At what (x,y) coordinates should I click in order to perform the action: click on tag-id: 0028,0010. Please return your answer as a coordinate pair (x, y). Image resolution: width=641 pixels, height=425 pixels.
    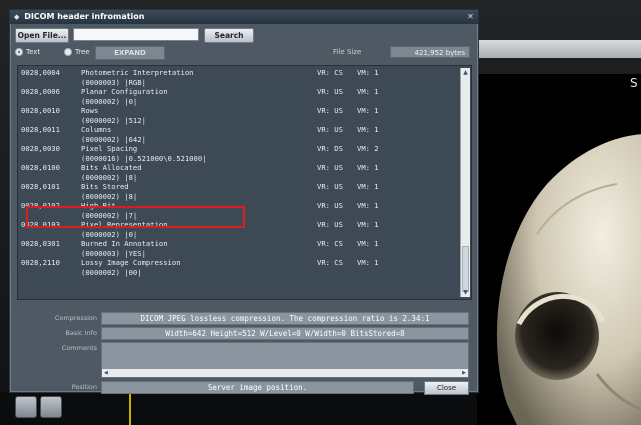
    Looking at the image, I should click on (40, 110).